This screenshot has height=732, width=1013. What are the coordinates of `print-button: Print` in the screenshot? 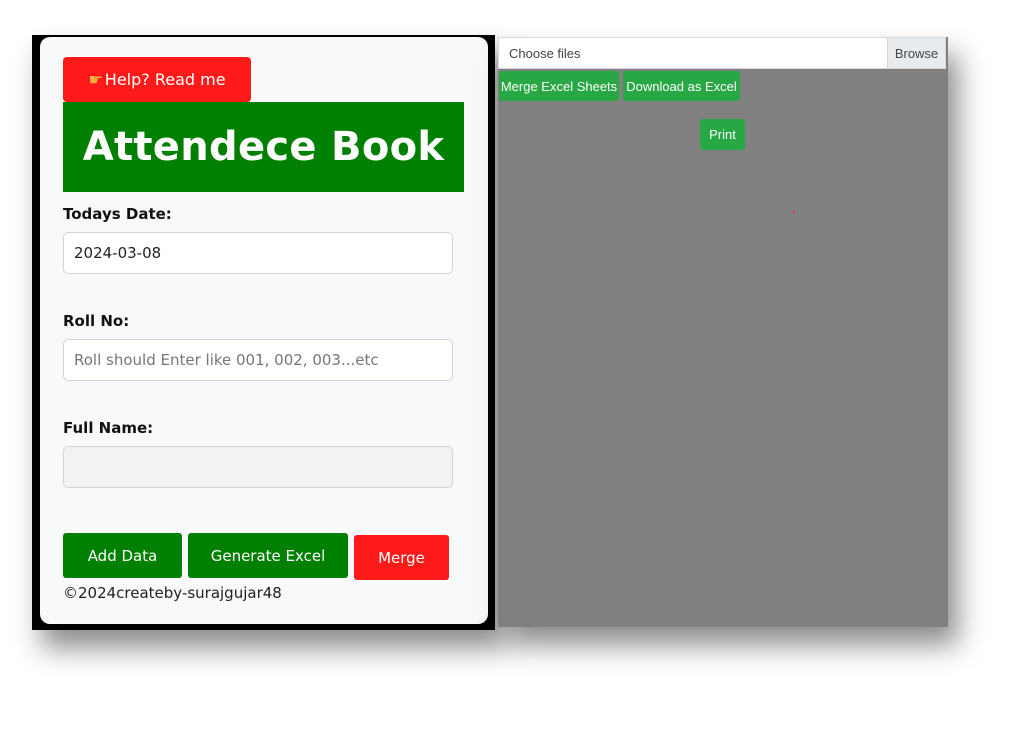 It's located at (722, 134).